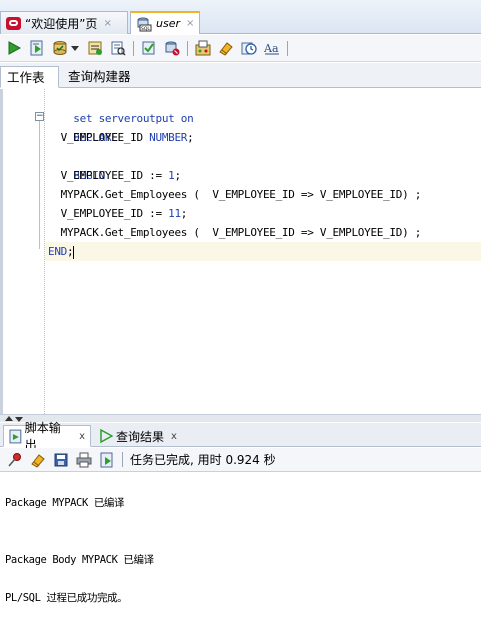 The width and height of the screenshot is (481, 635). I want to click on code-text: V_EMPLOYEE_ID, so click(99, 137).